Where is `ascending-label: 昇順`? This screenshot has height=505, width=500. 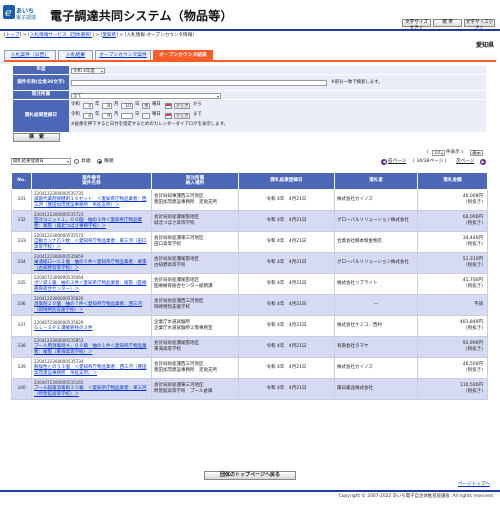 ascending-label: 昇順 is located at coordinates (86, 161).